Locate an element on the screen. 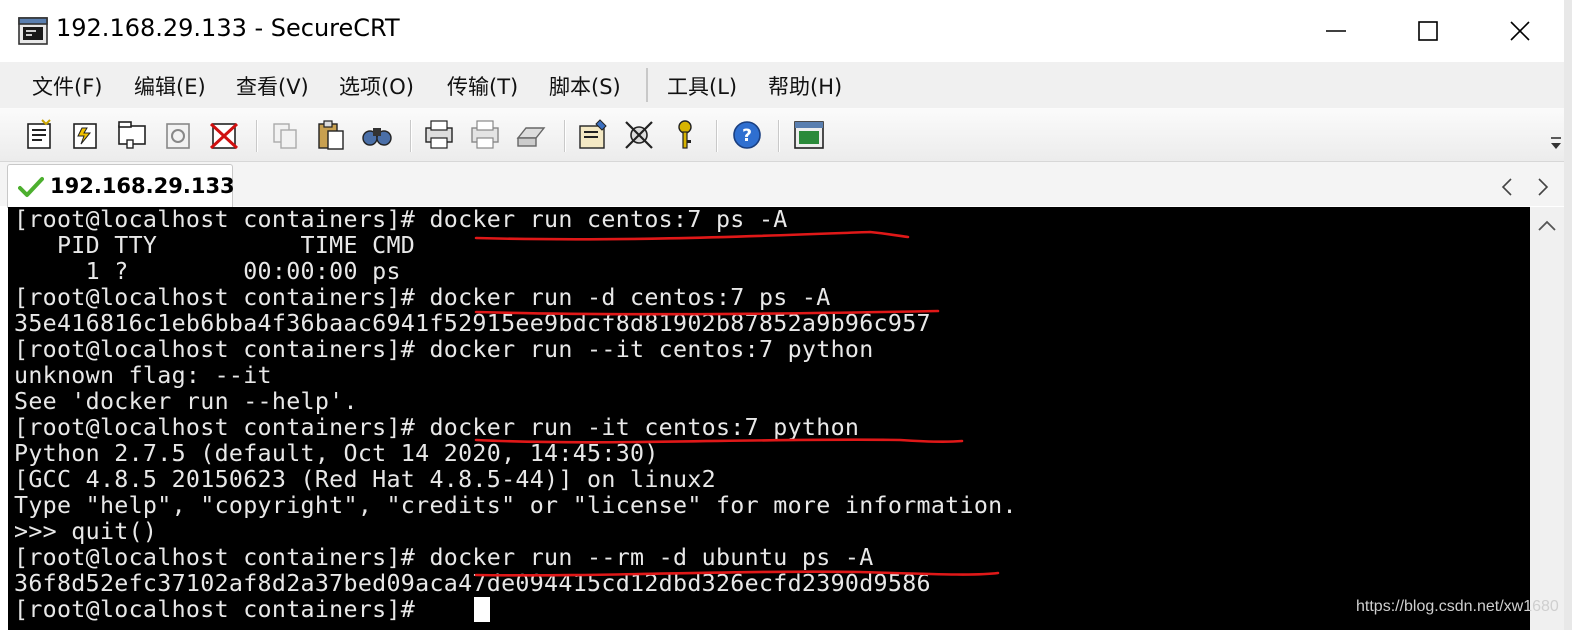 The height and width of the screenshot is (630, 1572). key-icon is located at coordinates (685, 135).